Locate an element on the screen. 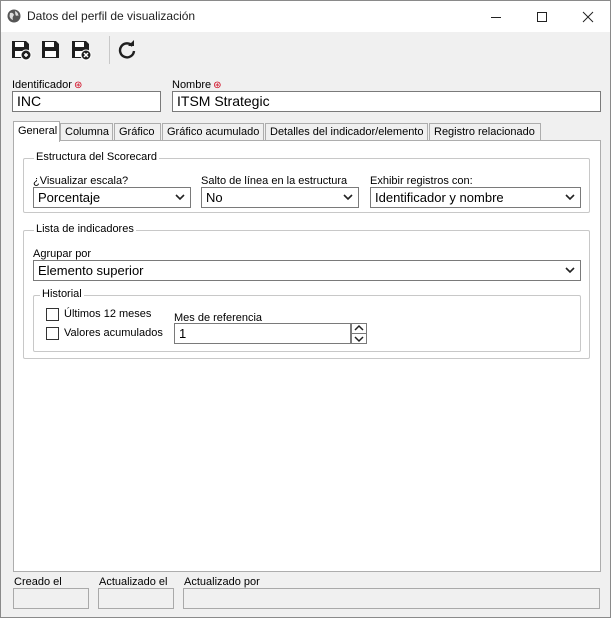 This screenshot has height=618, width=611. scale-select-value: Porcentaje is located at coordinates (69, 197).